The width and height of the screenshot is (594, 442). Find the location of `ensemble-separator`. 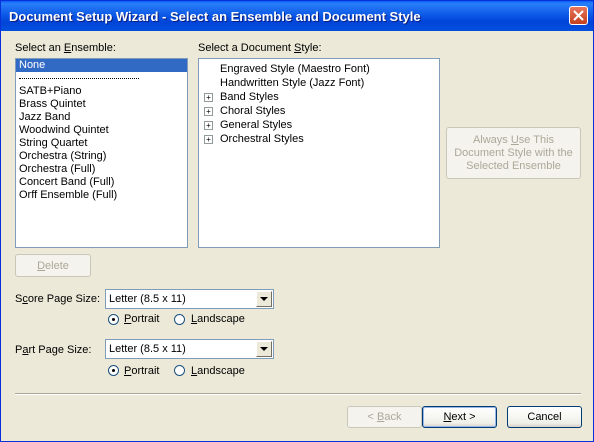

ensemble-separator is located at coordinates (101, 78).